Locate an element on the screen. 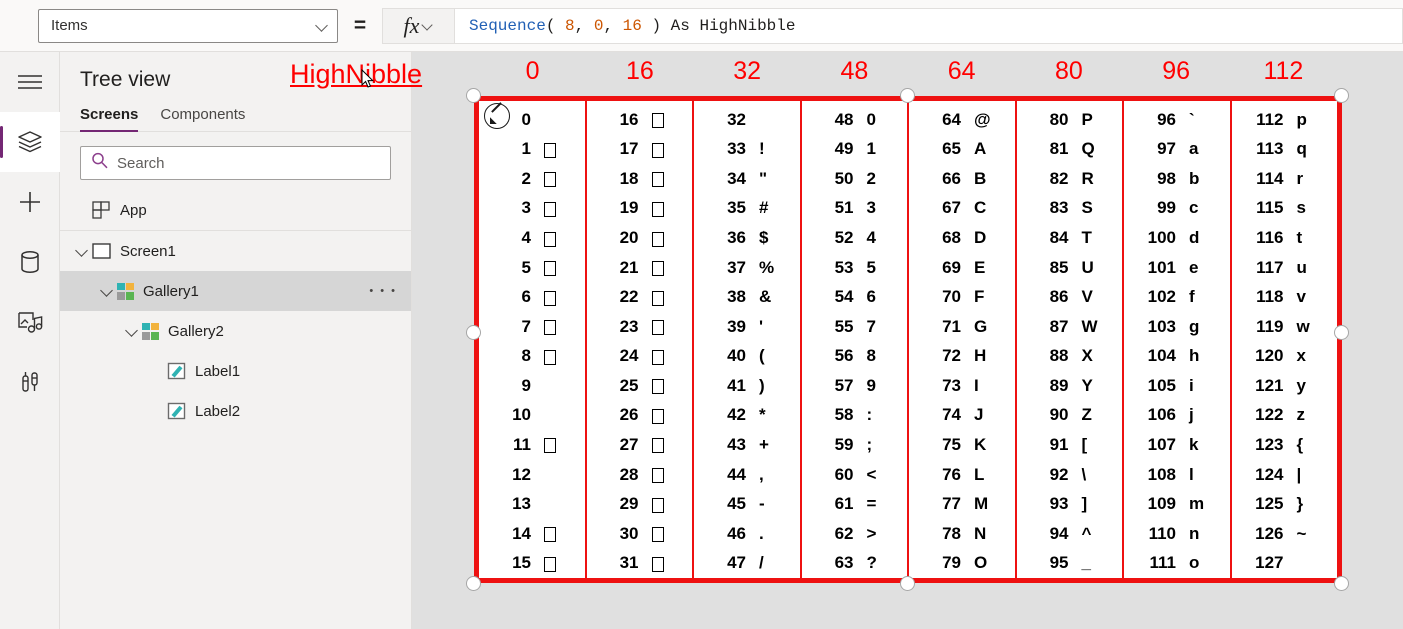 This screenshot has height=629, width=1403. gallery-row: 37% is located at coordinates (747, 268).